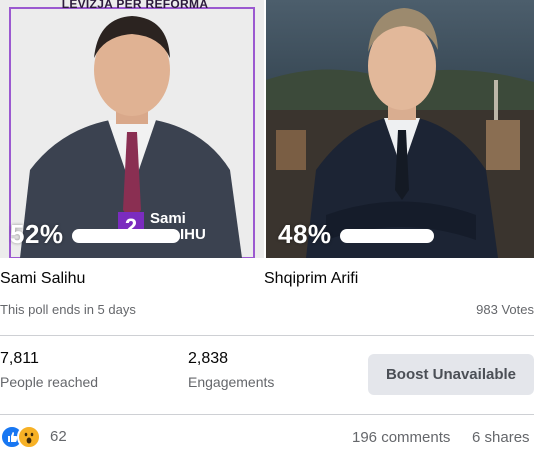 The image size is (534, 462). What do you see at coordinates (42, 279) in the screenshot?
I see `poll-option-left-name: Sami Salihu` at bounding box center [42, 279].